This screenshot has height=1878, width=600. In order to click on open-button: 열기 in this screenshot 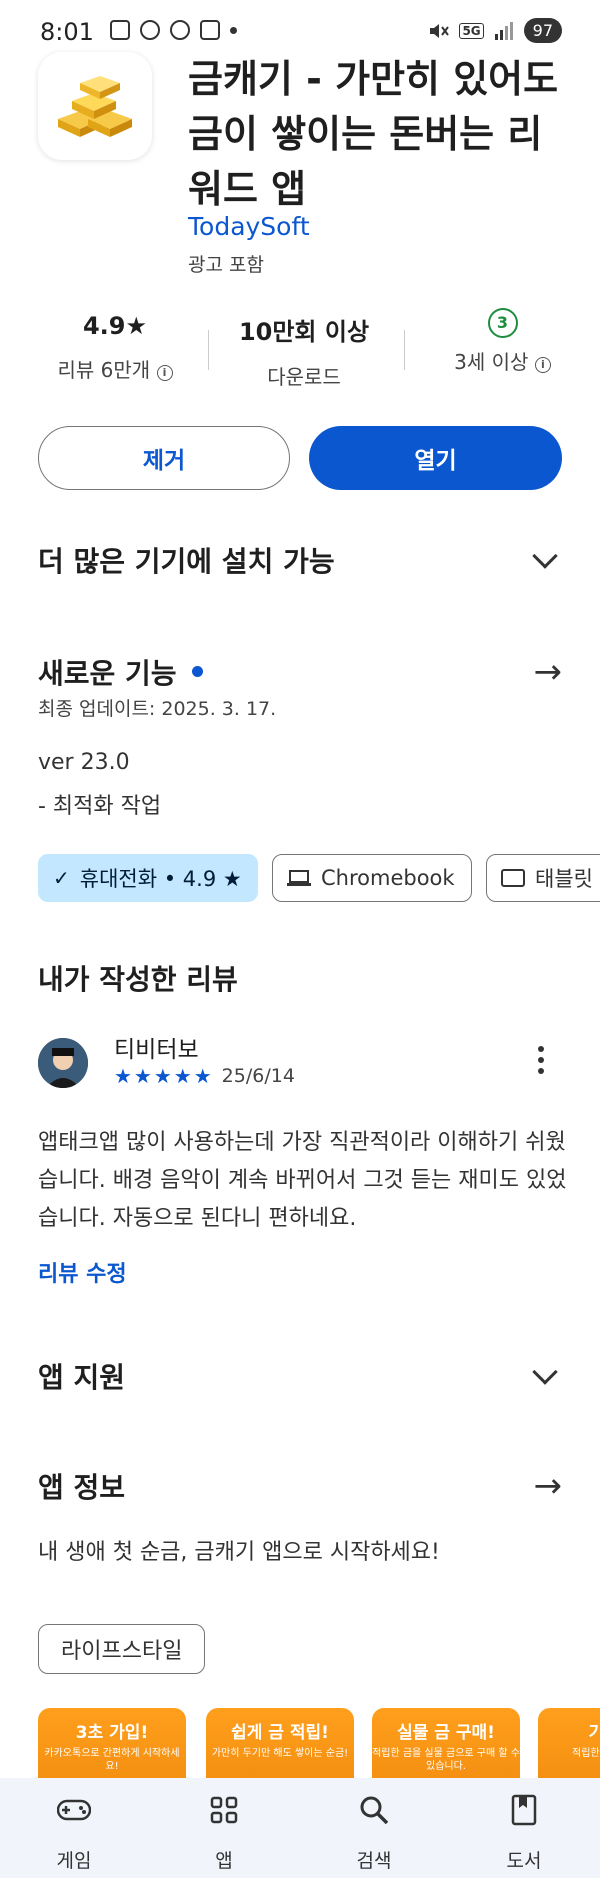, I will do `click(435, 458)`.